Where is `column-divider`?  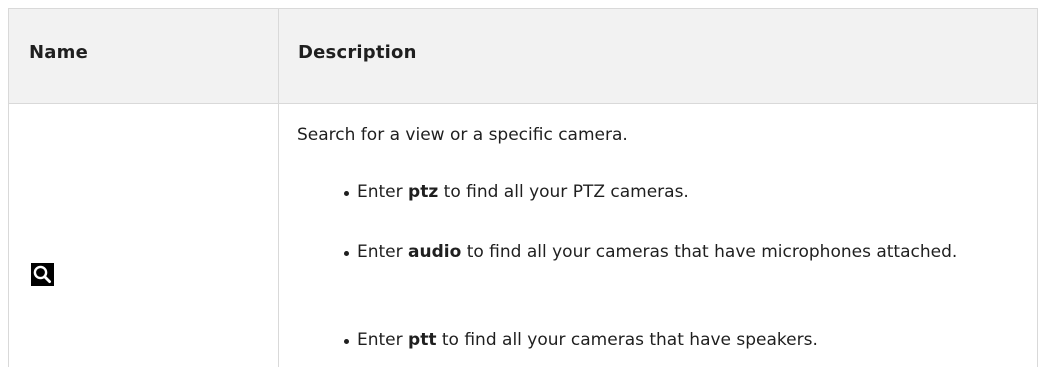
column-divider is located at coordinates (278, 187).